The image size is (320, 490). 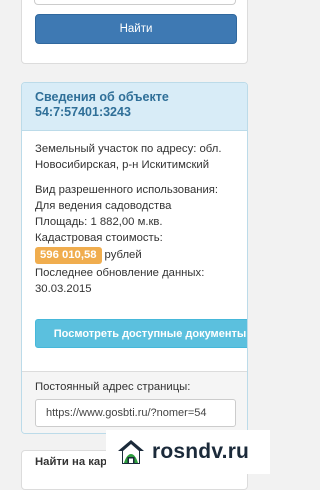 I want to click on search-card: Найти, so click(x=134, y=32).